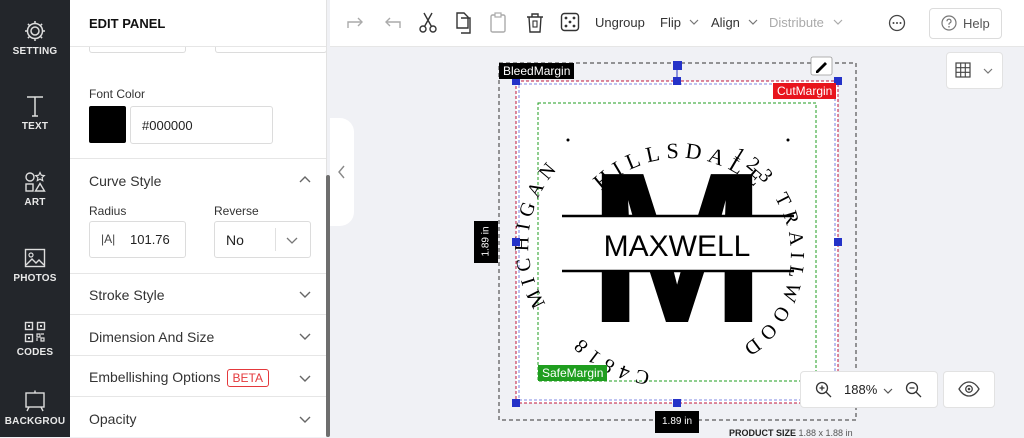  Describe the element at coordinates (860, 389) in the screenshot. I see `zoom-level: 188%` at that location.